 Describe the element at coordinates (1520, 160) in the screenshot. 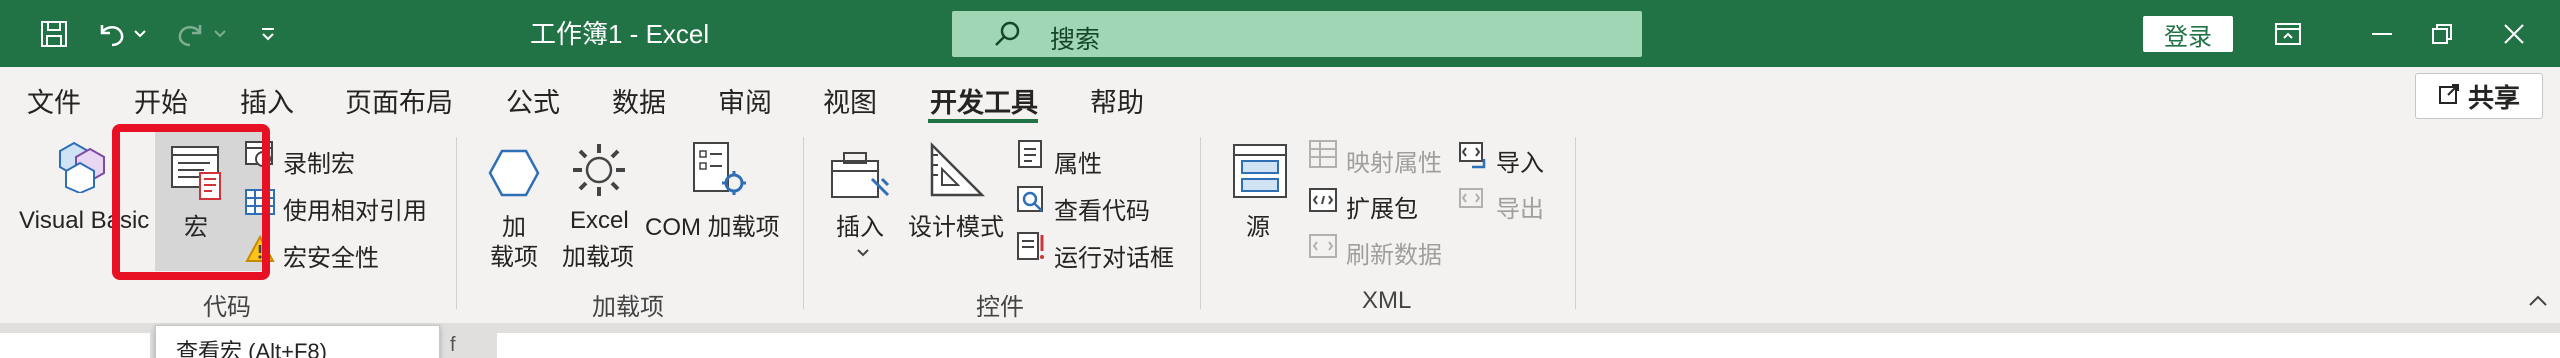

I see `xml-import-button: 导入` at that location.